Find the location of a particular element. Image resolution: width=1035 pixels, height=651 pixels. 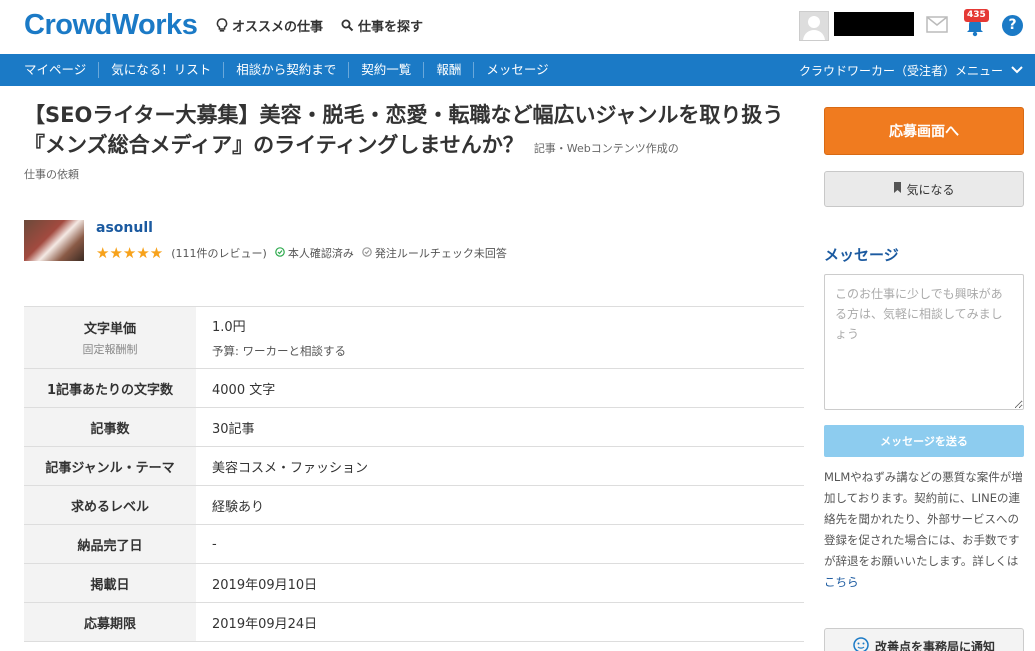

smiley-icon is located at coordinates (861, 643).